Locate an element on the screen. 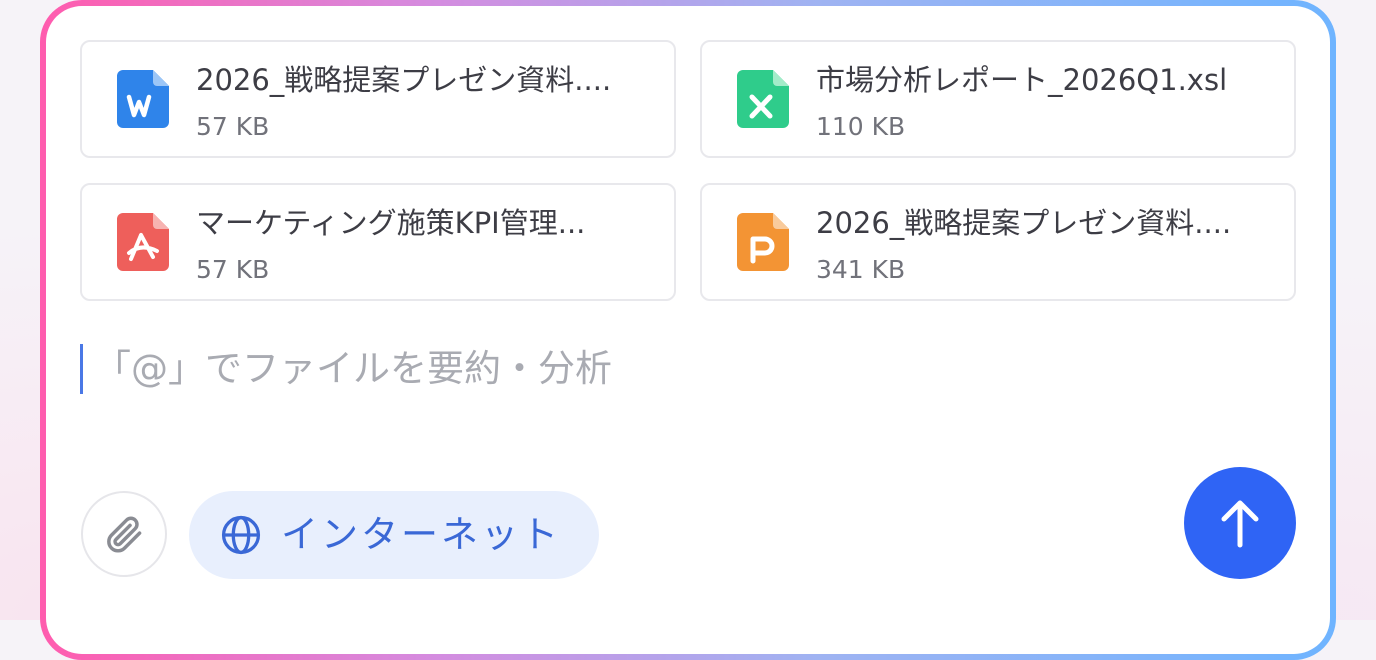  arrow-up-icon is located at coordinates (1240, 524).